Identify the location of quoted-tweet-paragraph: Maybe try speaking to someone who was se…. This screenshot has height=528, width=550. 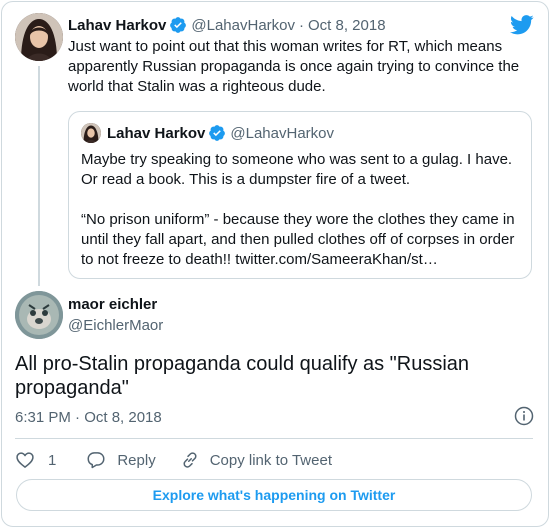
(297, 169).